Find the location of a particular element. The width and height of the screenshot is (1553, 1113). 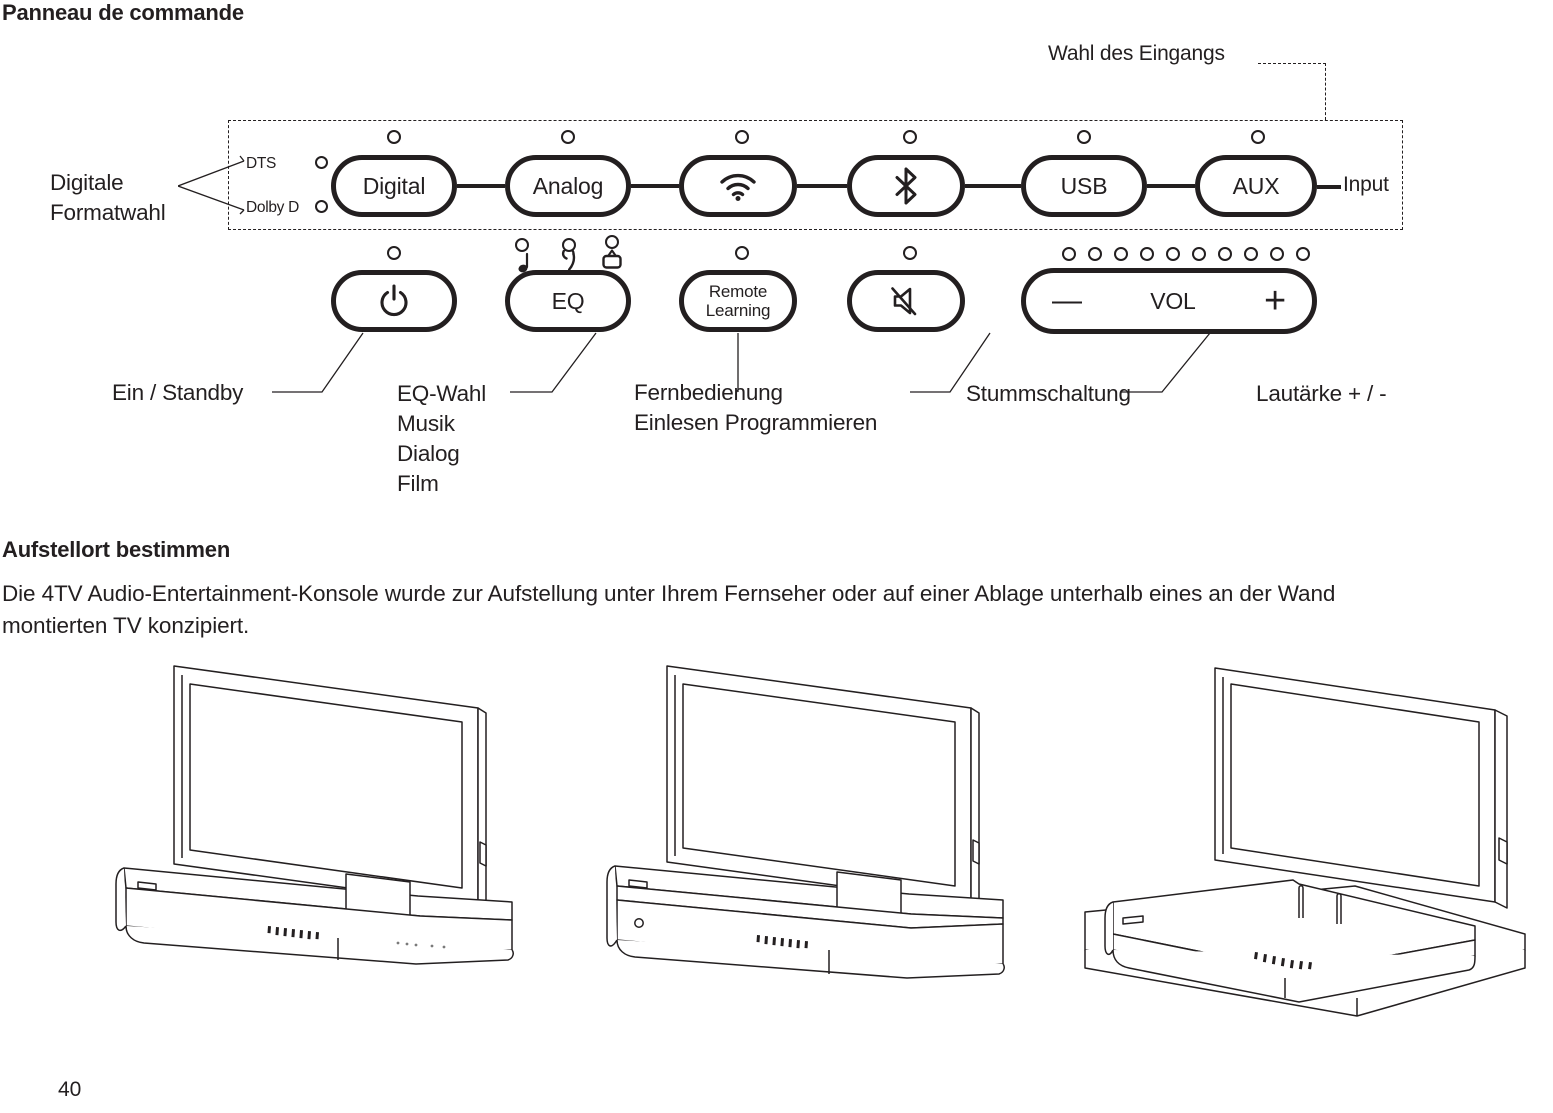

power-button is located at coordinates (394, 301).